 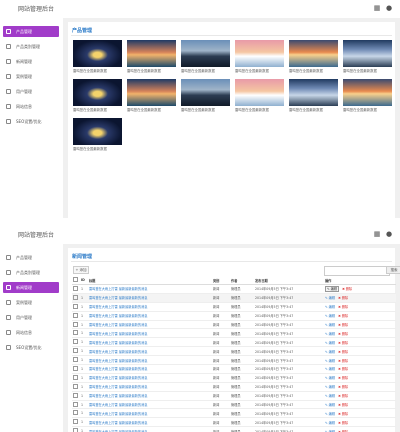 I want to click on user-icon: ●, so click(x=389, y=234).